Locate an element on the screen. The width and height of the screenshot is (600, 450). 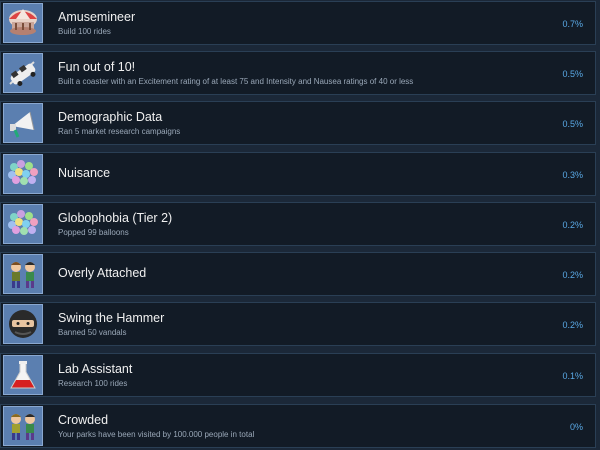
vandal-icon is located at coordinates (23, 324).